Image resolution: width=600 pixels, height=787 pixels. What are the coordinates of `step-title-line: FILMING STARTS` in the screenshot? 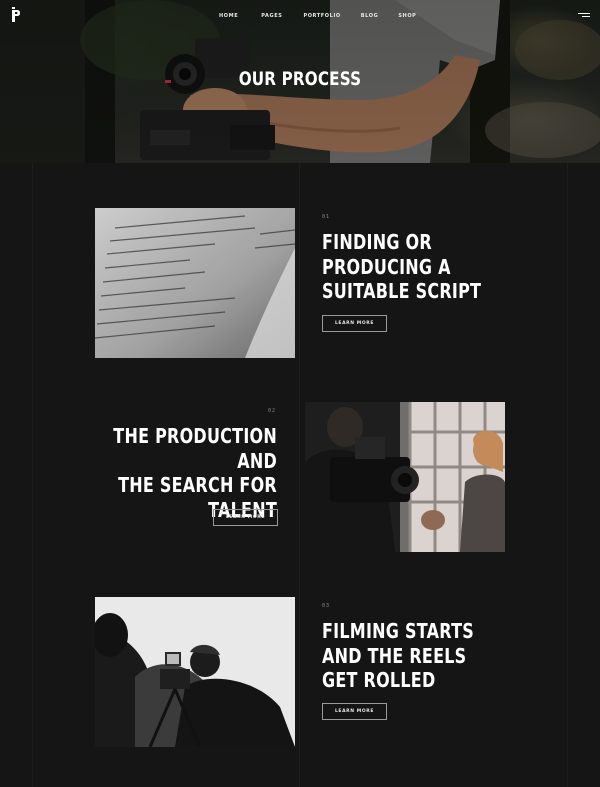 It's located at (398, 631).